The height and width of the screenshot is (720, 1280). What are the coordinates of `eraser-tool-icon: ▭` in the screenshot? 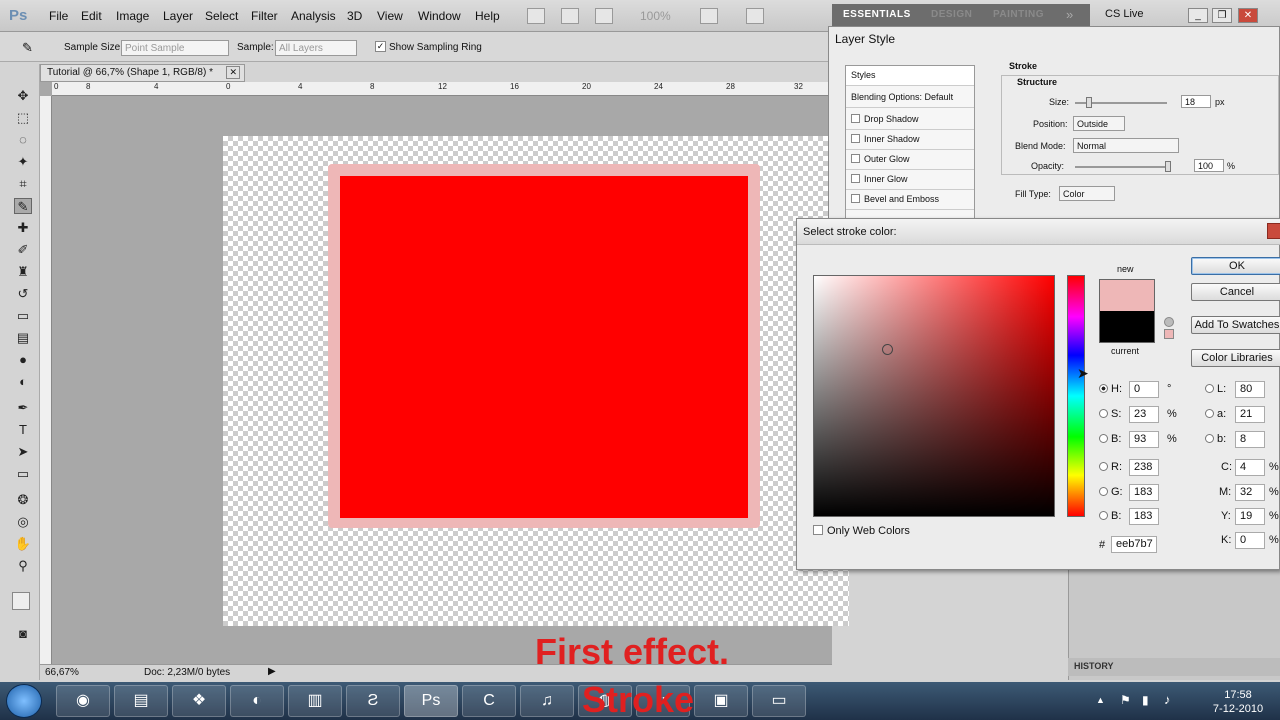 It's located at (23, 316).